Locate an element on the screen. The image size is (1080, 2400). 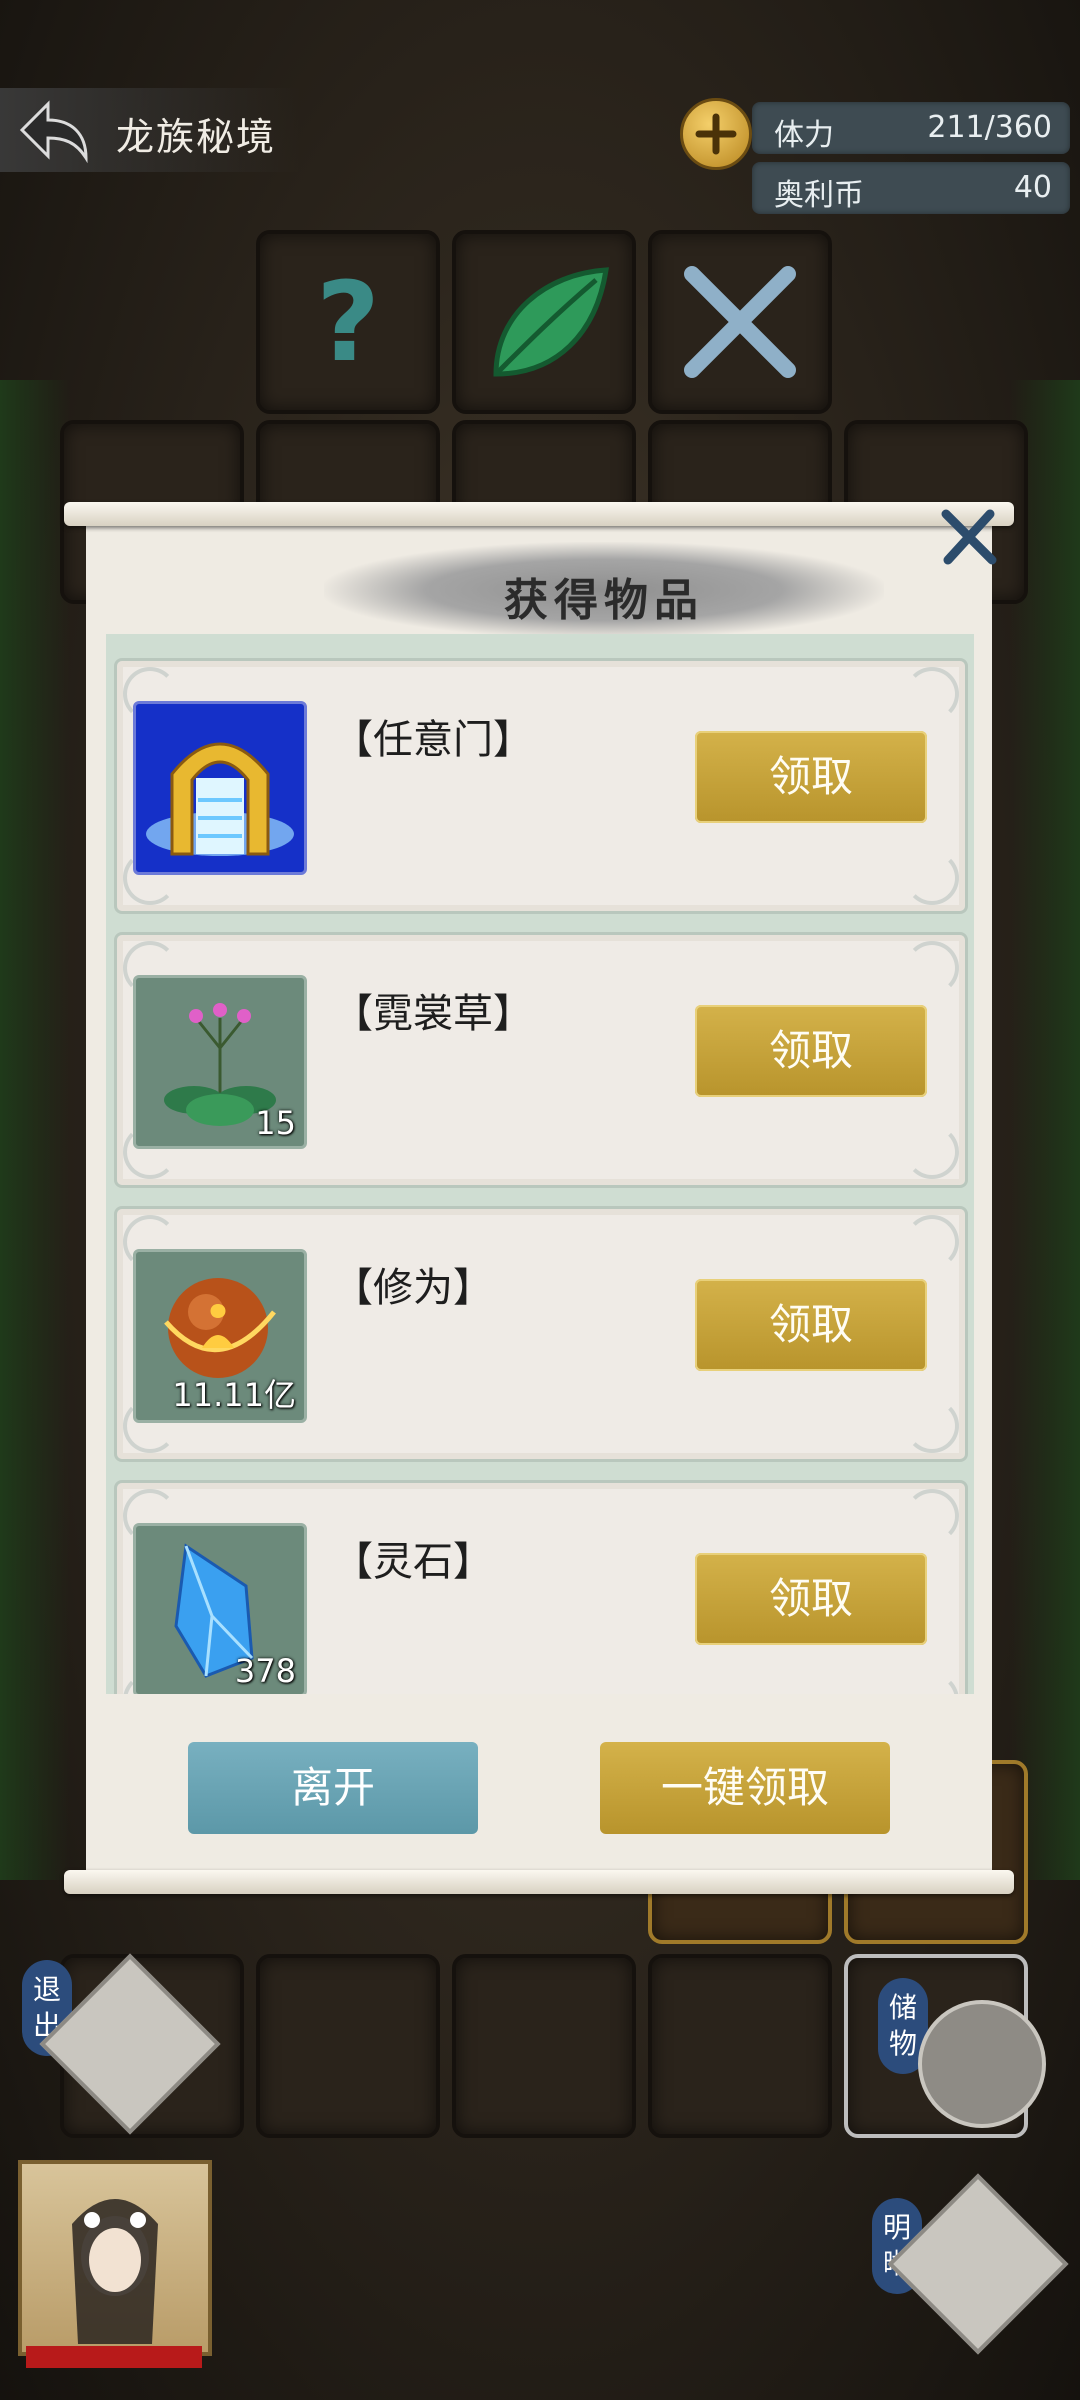
close-icon is located at coordinates (969, 537).